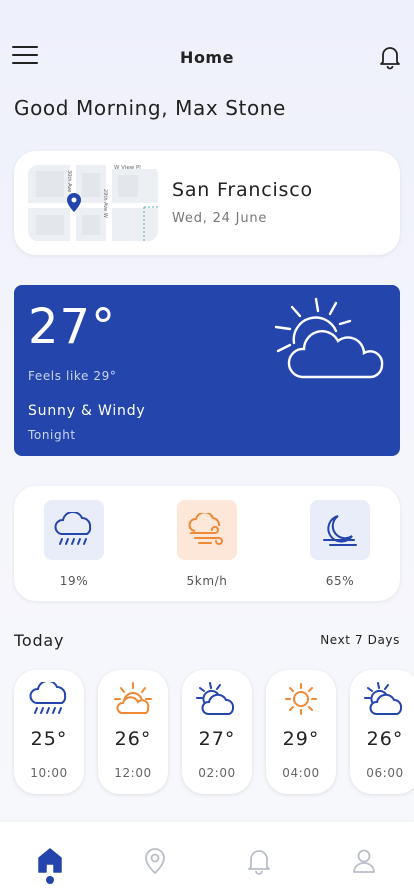  Describe the element at coordinates (49, 773) in the screenshot. I see `hourly-time: 10:00` at that location.